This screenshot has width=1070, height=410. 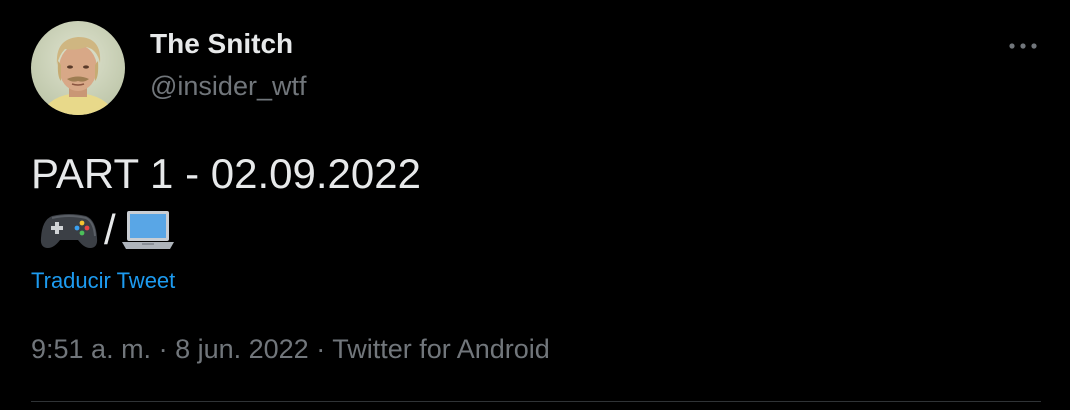 I want to click on author-handle: @insider_wtf, so click(x=228, y=86).